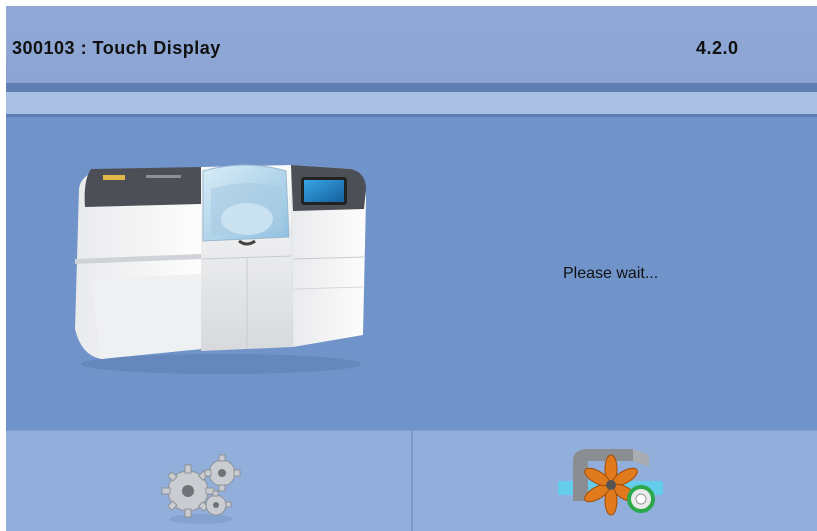 The width and height of the screenshot is (817, 531). I want to click on device-title: 300103 : Touch Display, so click(116, 48).